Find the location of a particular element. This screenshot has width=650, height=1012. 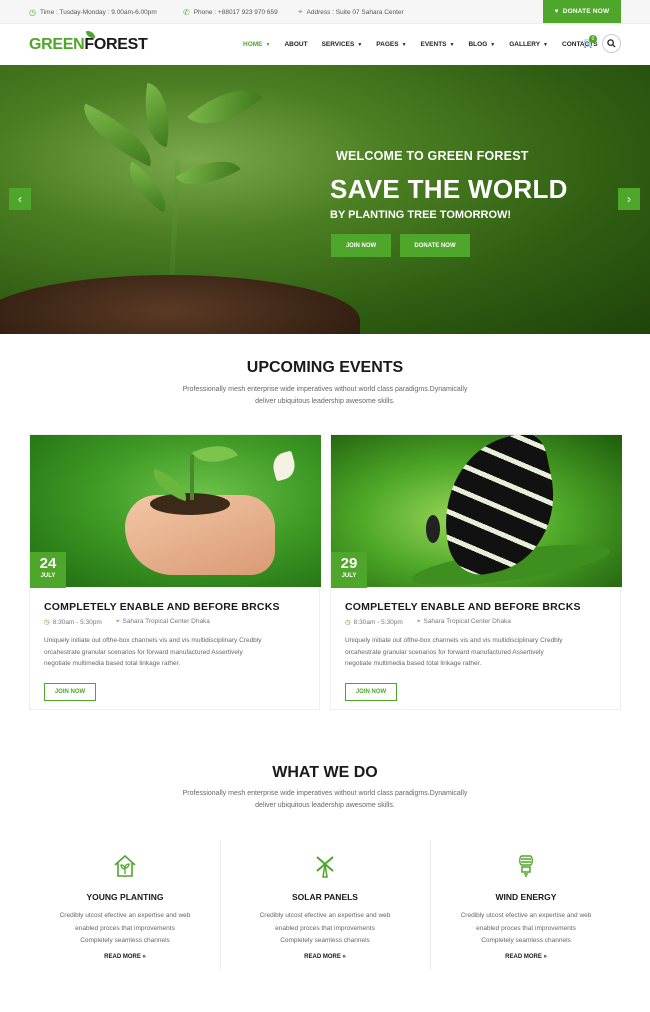

nav-item-home: HOME ▼ is located at coordinates (256, 44).